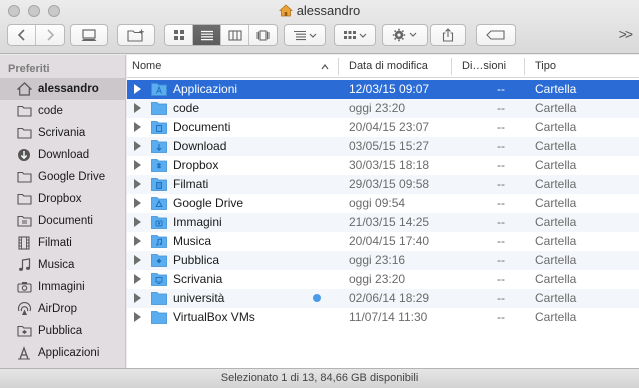  Describe the element at coordinates (60, 199) in the screenshot. I see `sidebar-item-label: Dropbox` at that location.